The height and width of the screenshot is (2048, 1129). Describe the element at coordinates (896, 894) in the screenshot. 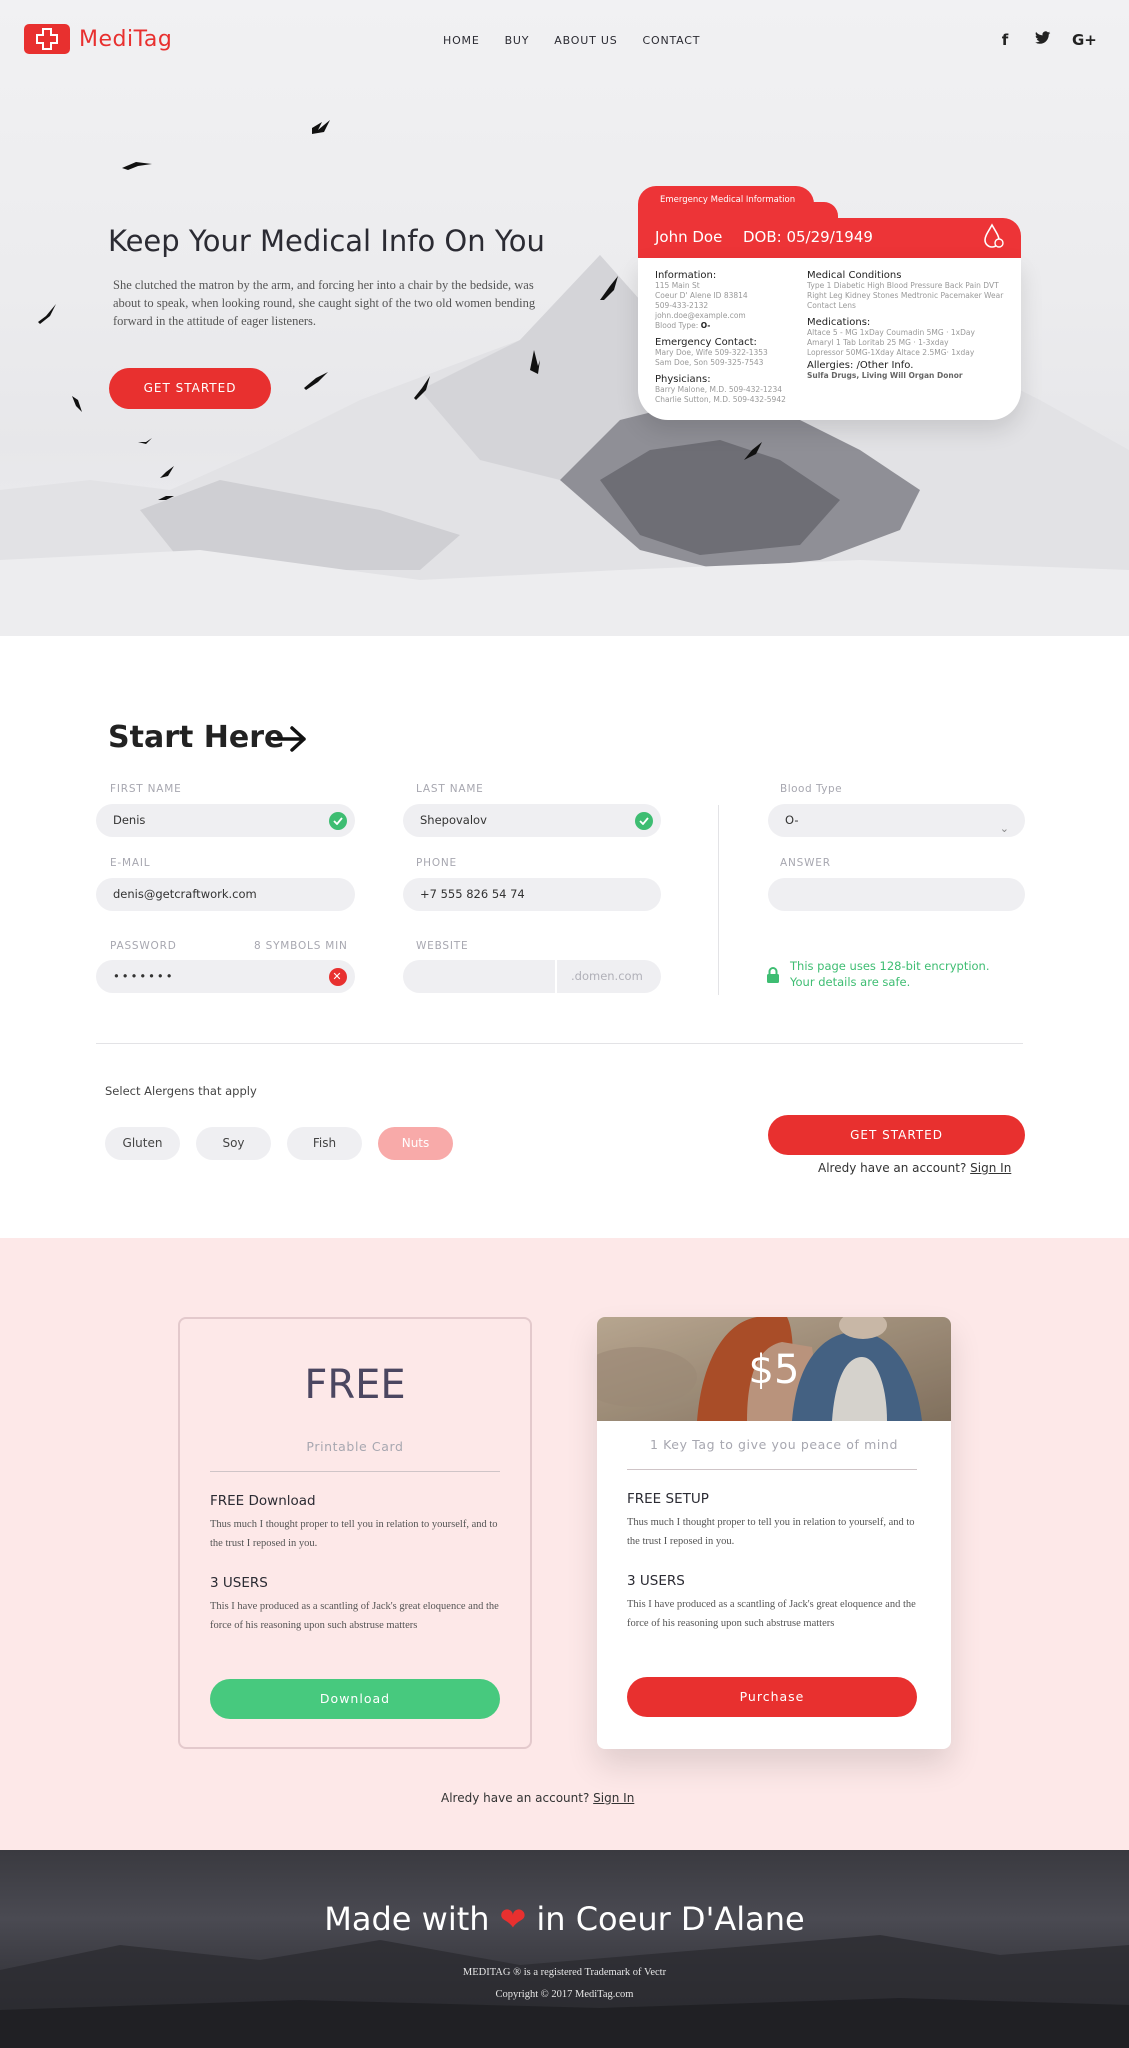

I see `answer-field` at that location.